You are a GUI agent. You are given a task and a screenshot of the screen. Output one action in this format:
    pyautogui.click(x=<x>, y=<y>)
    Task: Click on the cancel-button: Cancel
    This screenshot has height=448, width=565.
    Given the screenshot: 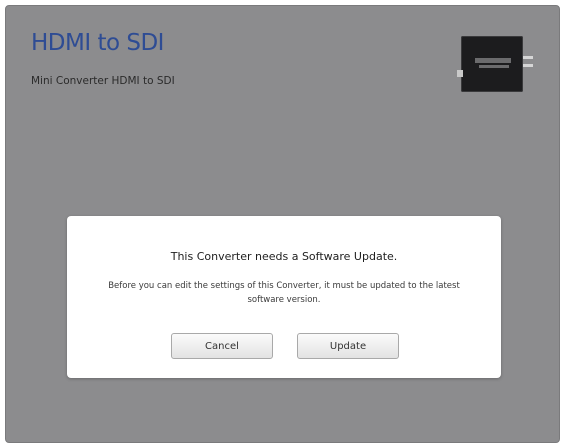 What is the action you would take?
    pyautogui.click(x=222, y=346)
    